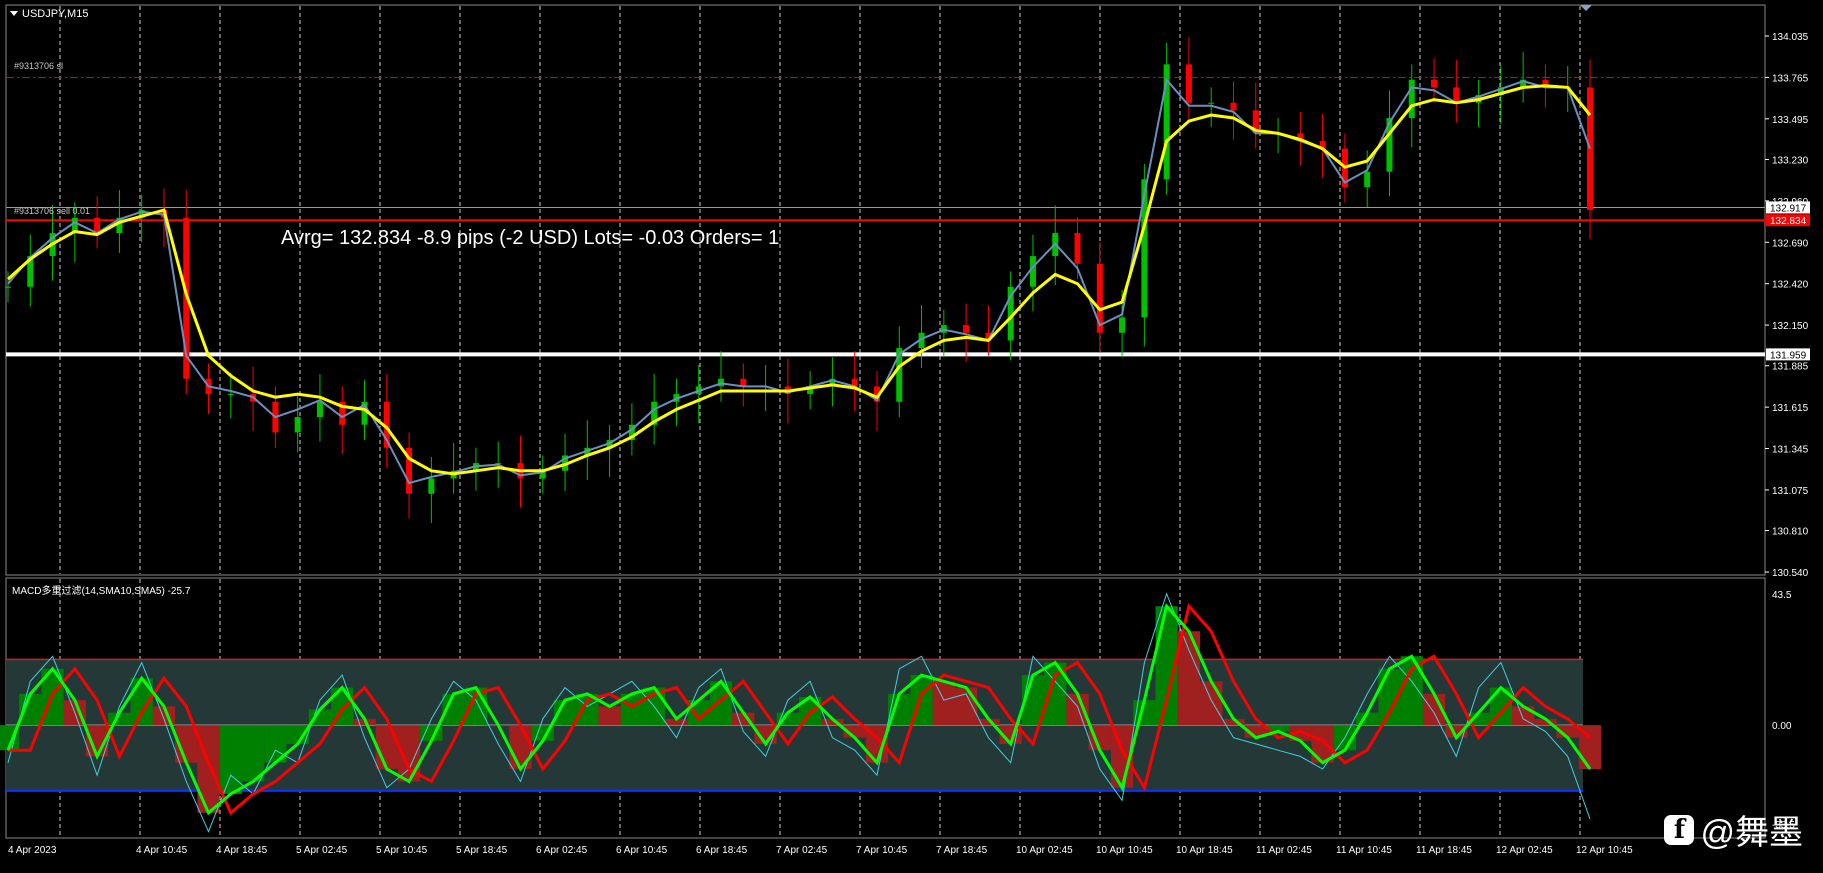 The height and width of the screenshot is (873, 1823). I want to click on time-tick-label: 11 Apr 18:45, so click(1444, 850).